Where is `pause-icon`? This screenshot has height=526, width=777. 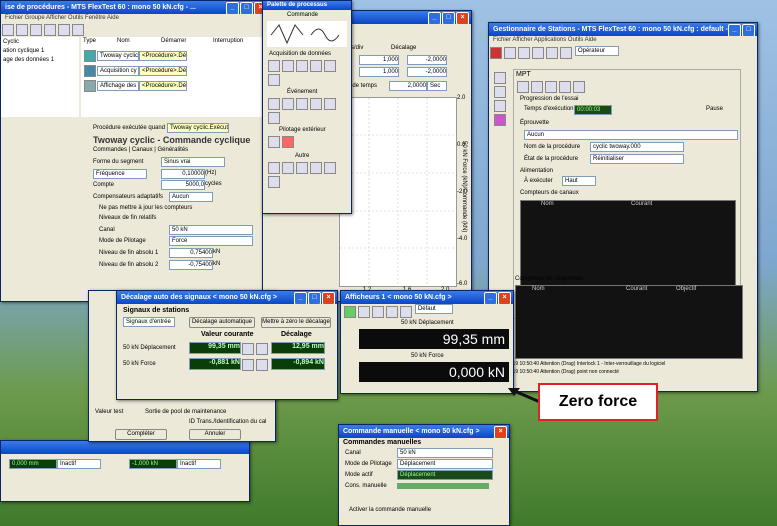 pause-icon is located at coordinates (537, 87).